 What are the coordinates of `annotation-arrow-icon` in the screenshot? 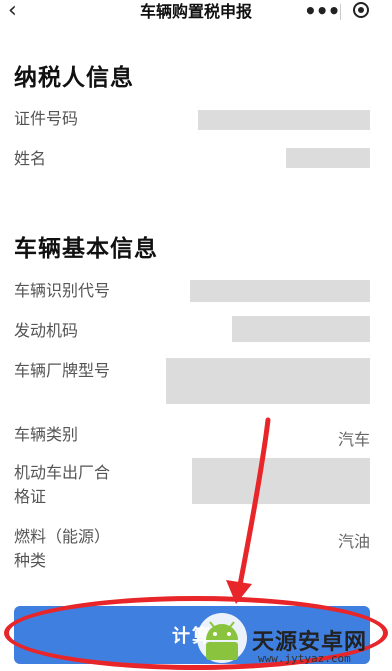 It's located at (248, 510).